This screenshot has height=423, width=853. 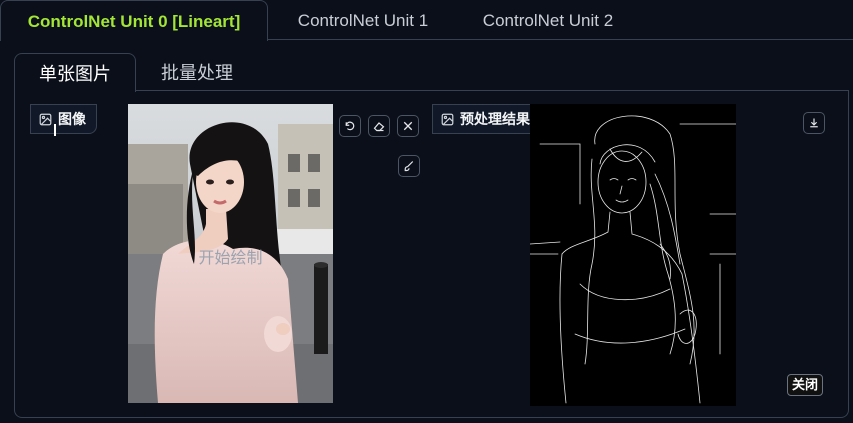 I want to click on eraser-icon, so click(x=379, y=127).